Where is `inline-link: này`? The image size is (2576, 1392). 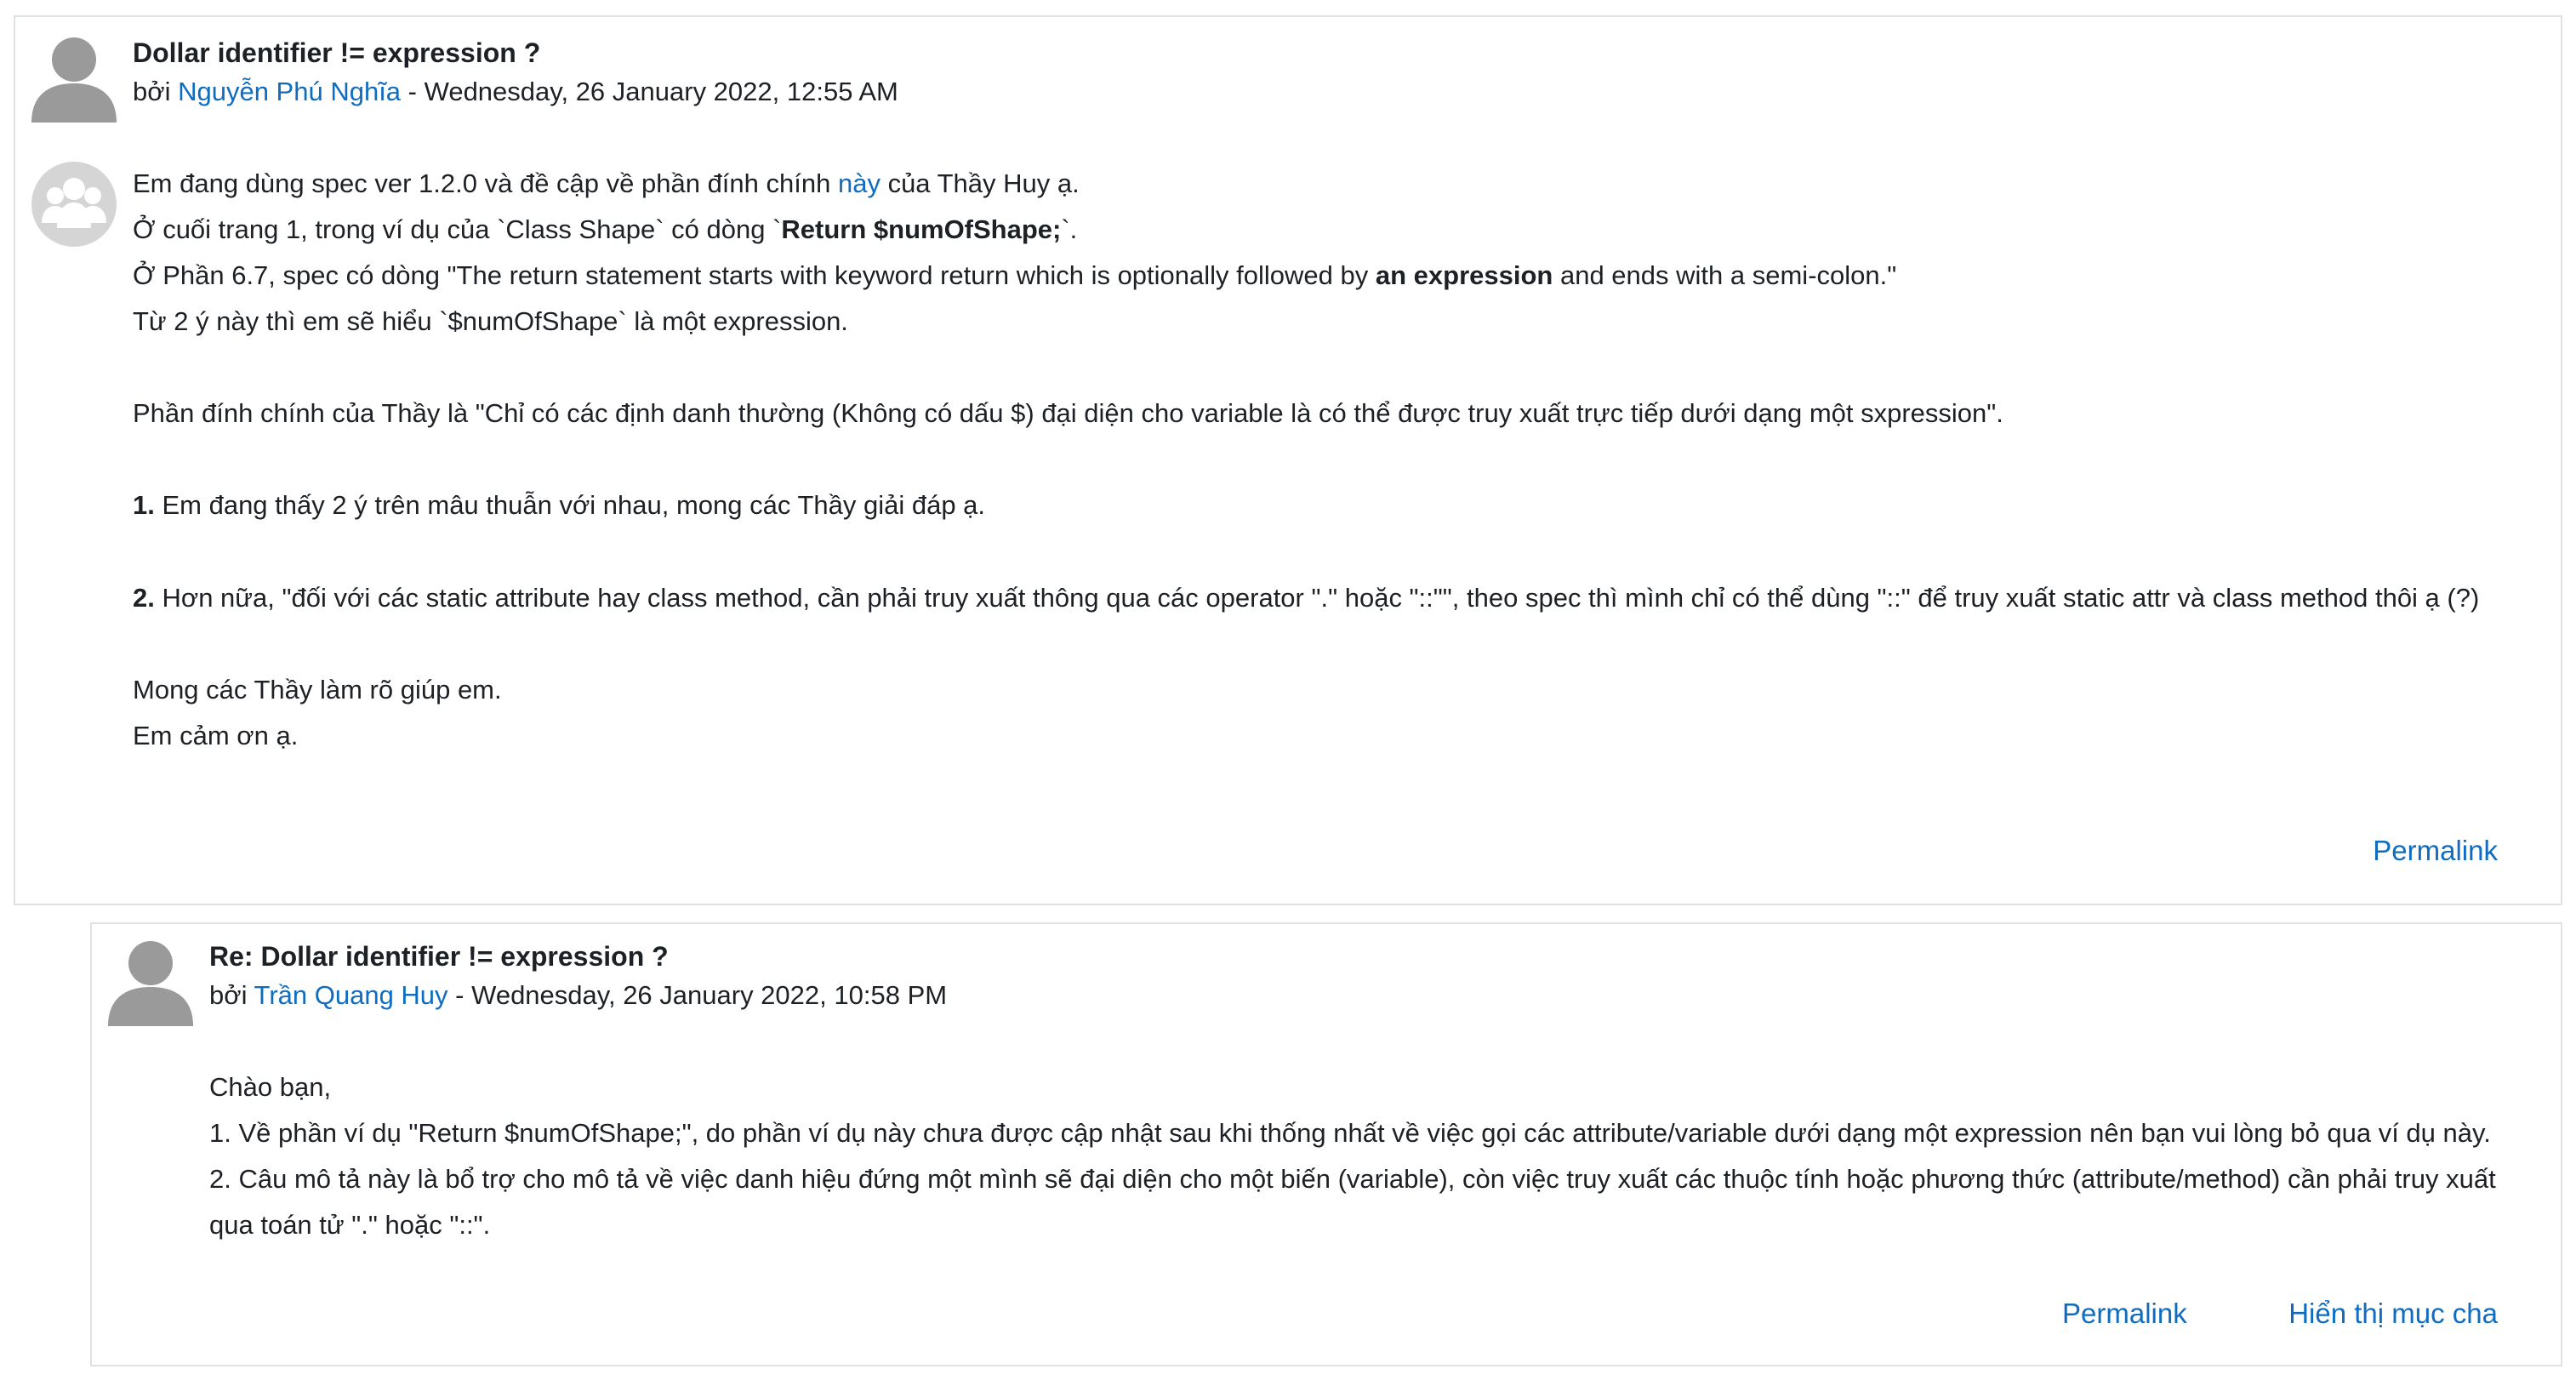 inline-link: này is located at coordinates (859, 183).